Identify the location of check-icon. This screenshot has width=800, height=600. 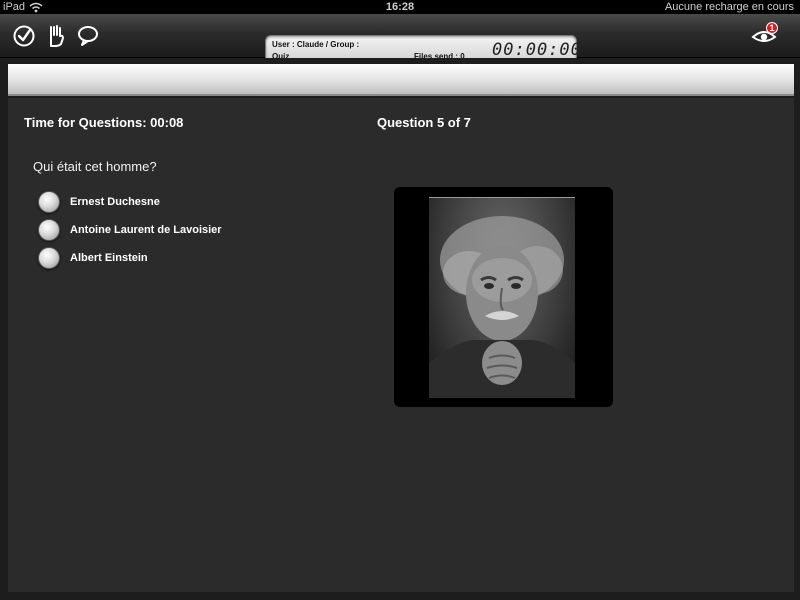
(24, 36).